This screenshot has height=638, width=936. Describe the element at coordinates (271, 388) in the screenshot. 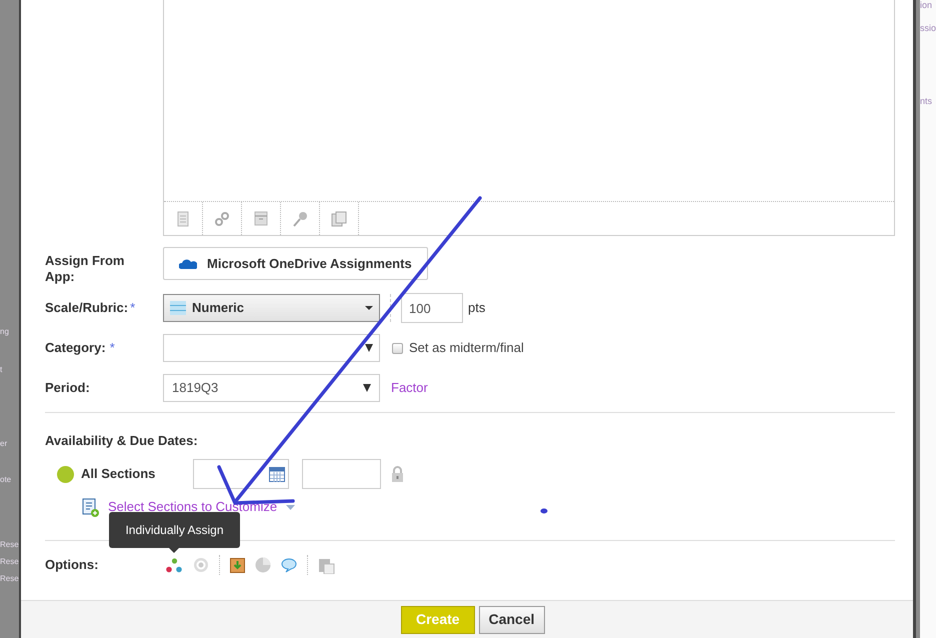

I see `period-select: 1819Q3` at that location.